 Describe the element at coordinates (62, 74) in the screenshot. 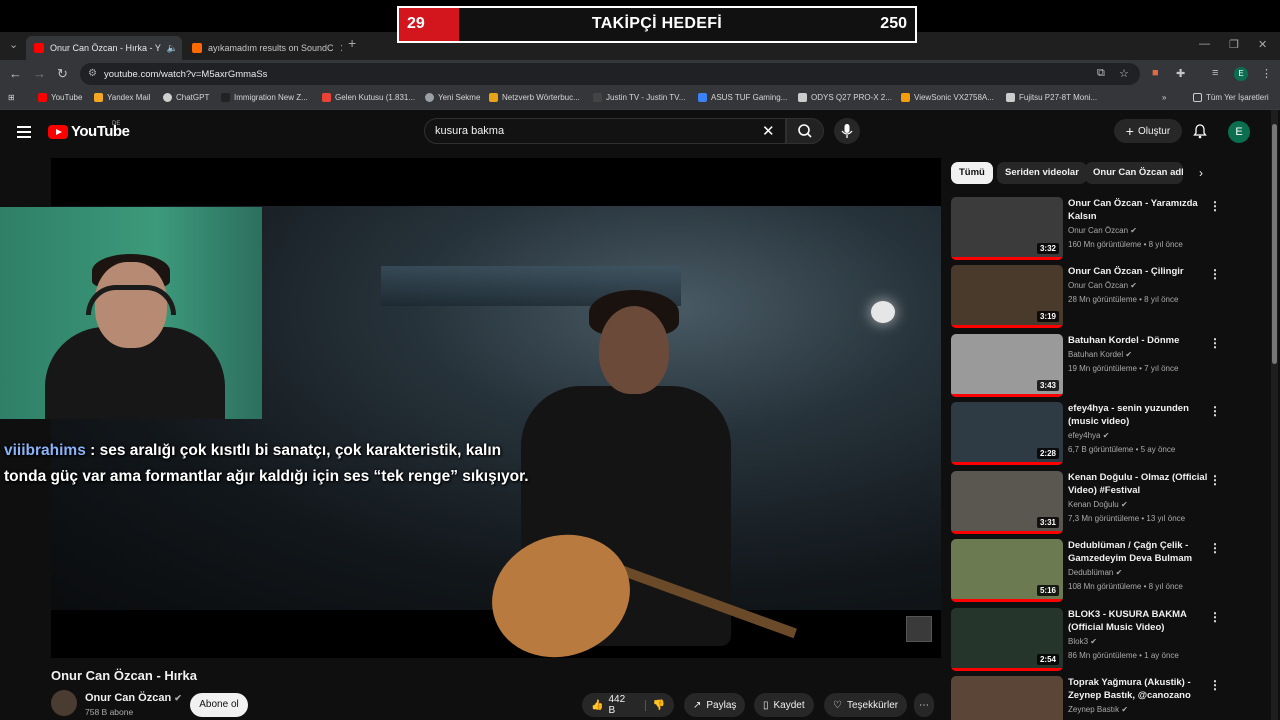

I see `reload-icon: ↻` at that location.